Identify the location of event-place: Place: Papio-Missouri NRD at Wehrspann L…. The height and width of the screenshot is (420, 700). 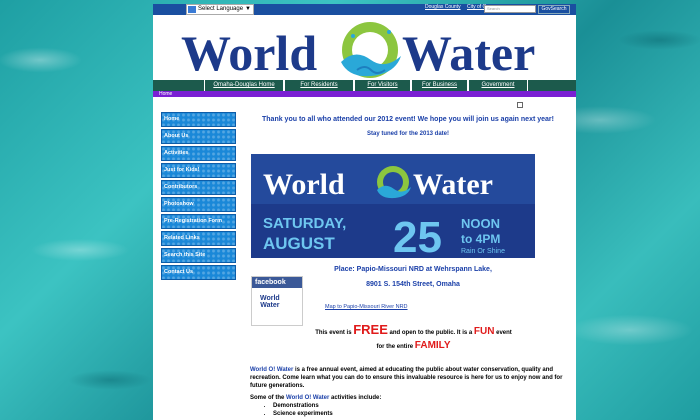
(413, 269).